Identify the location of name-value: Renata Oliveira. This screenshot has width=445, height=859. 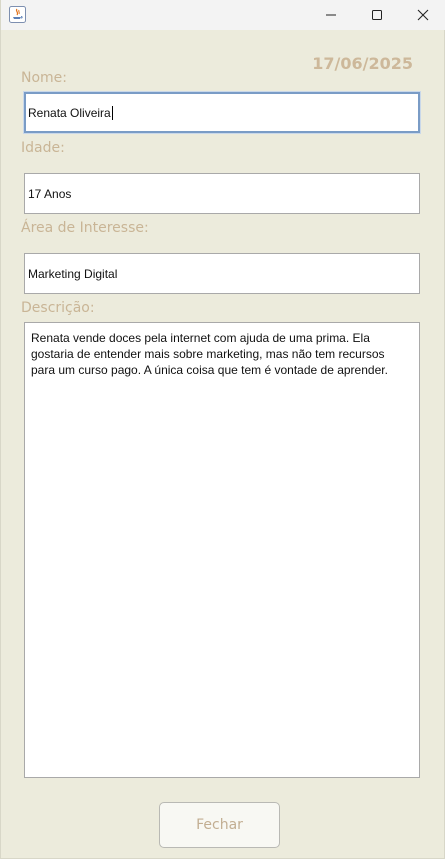
(69, 112).